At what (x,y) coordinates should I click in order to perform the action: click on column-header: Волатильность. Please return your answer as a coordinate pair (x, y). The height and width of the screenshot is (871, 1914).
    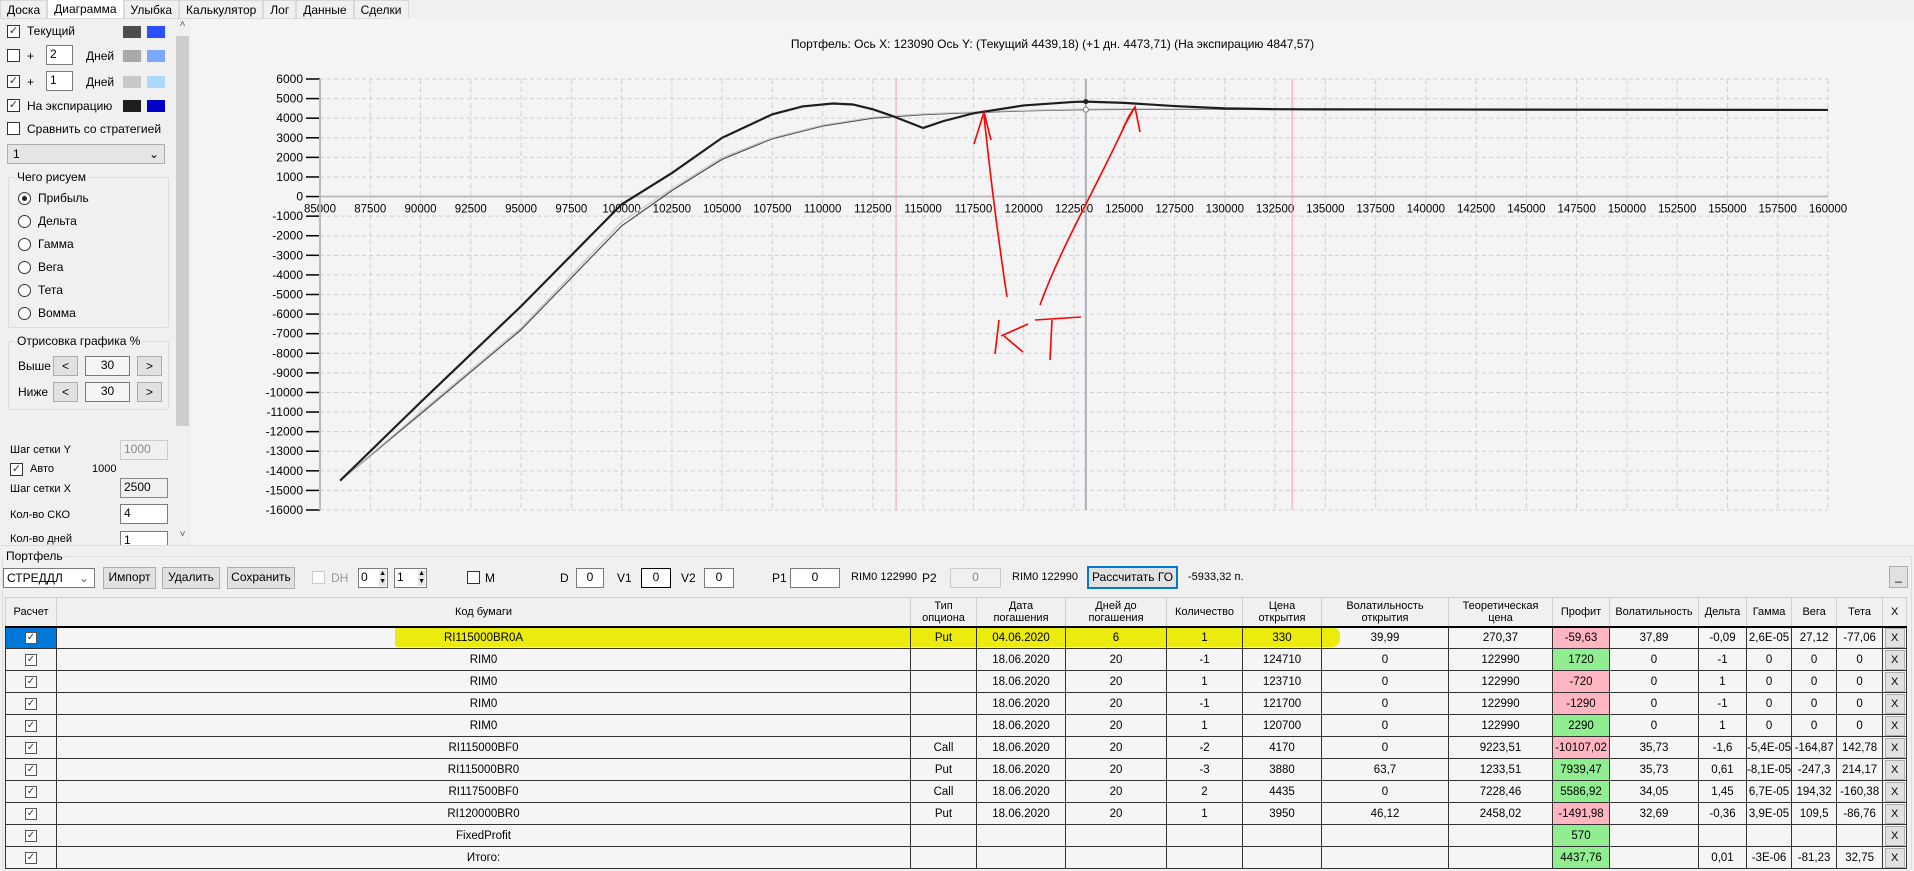
    Looking at the image, I should click on (1654, 612).